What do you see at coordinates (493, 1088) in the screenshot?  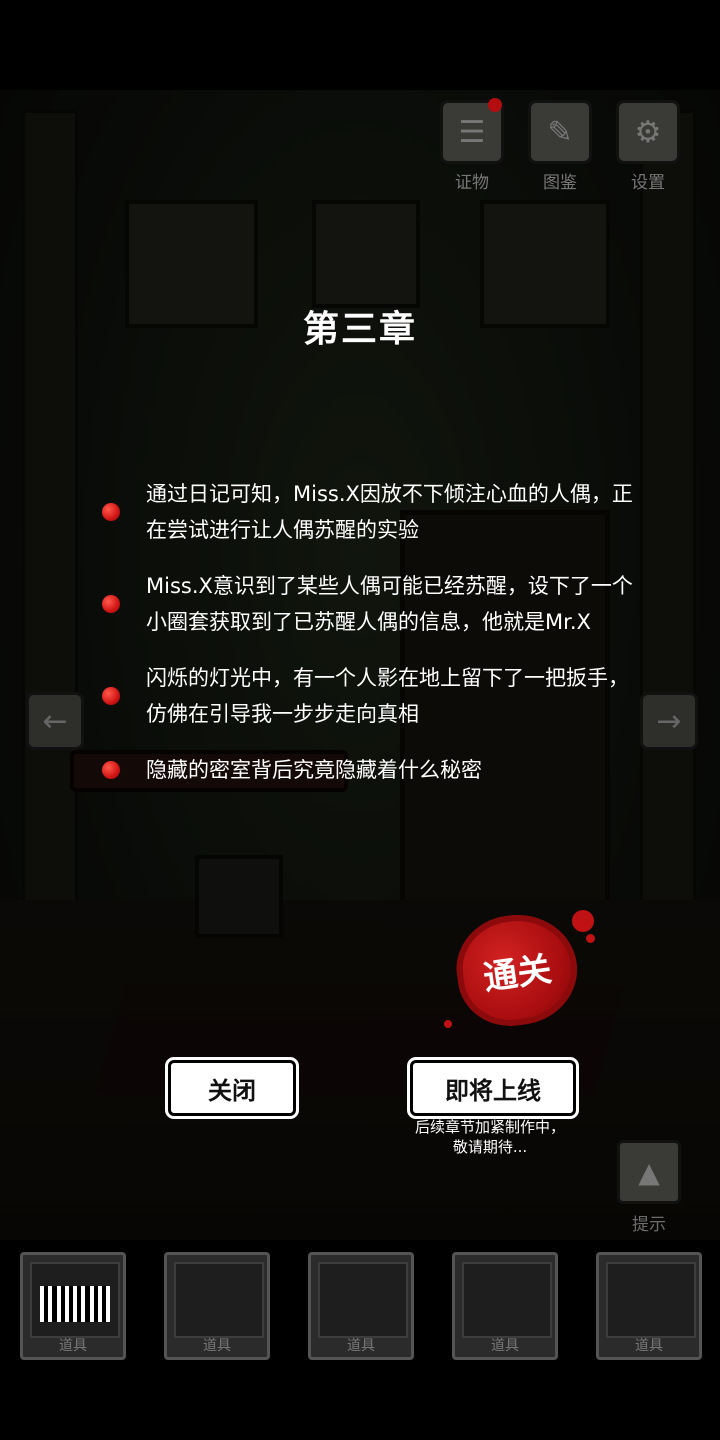 I see `coming-soon-button: 即将上线` at bounding box center [493, 1088].